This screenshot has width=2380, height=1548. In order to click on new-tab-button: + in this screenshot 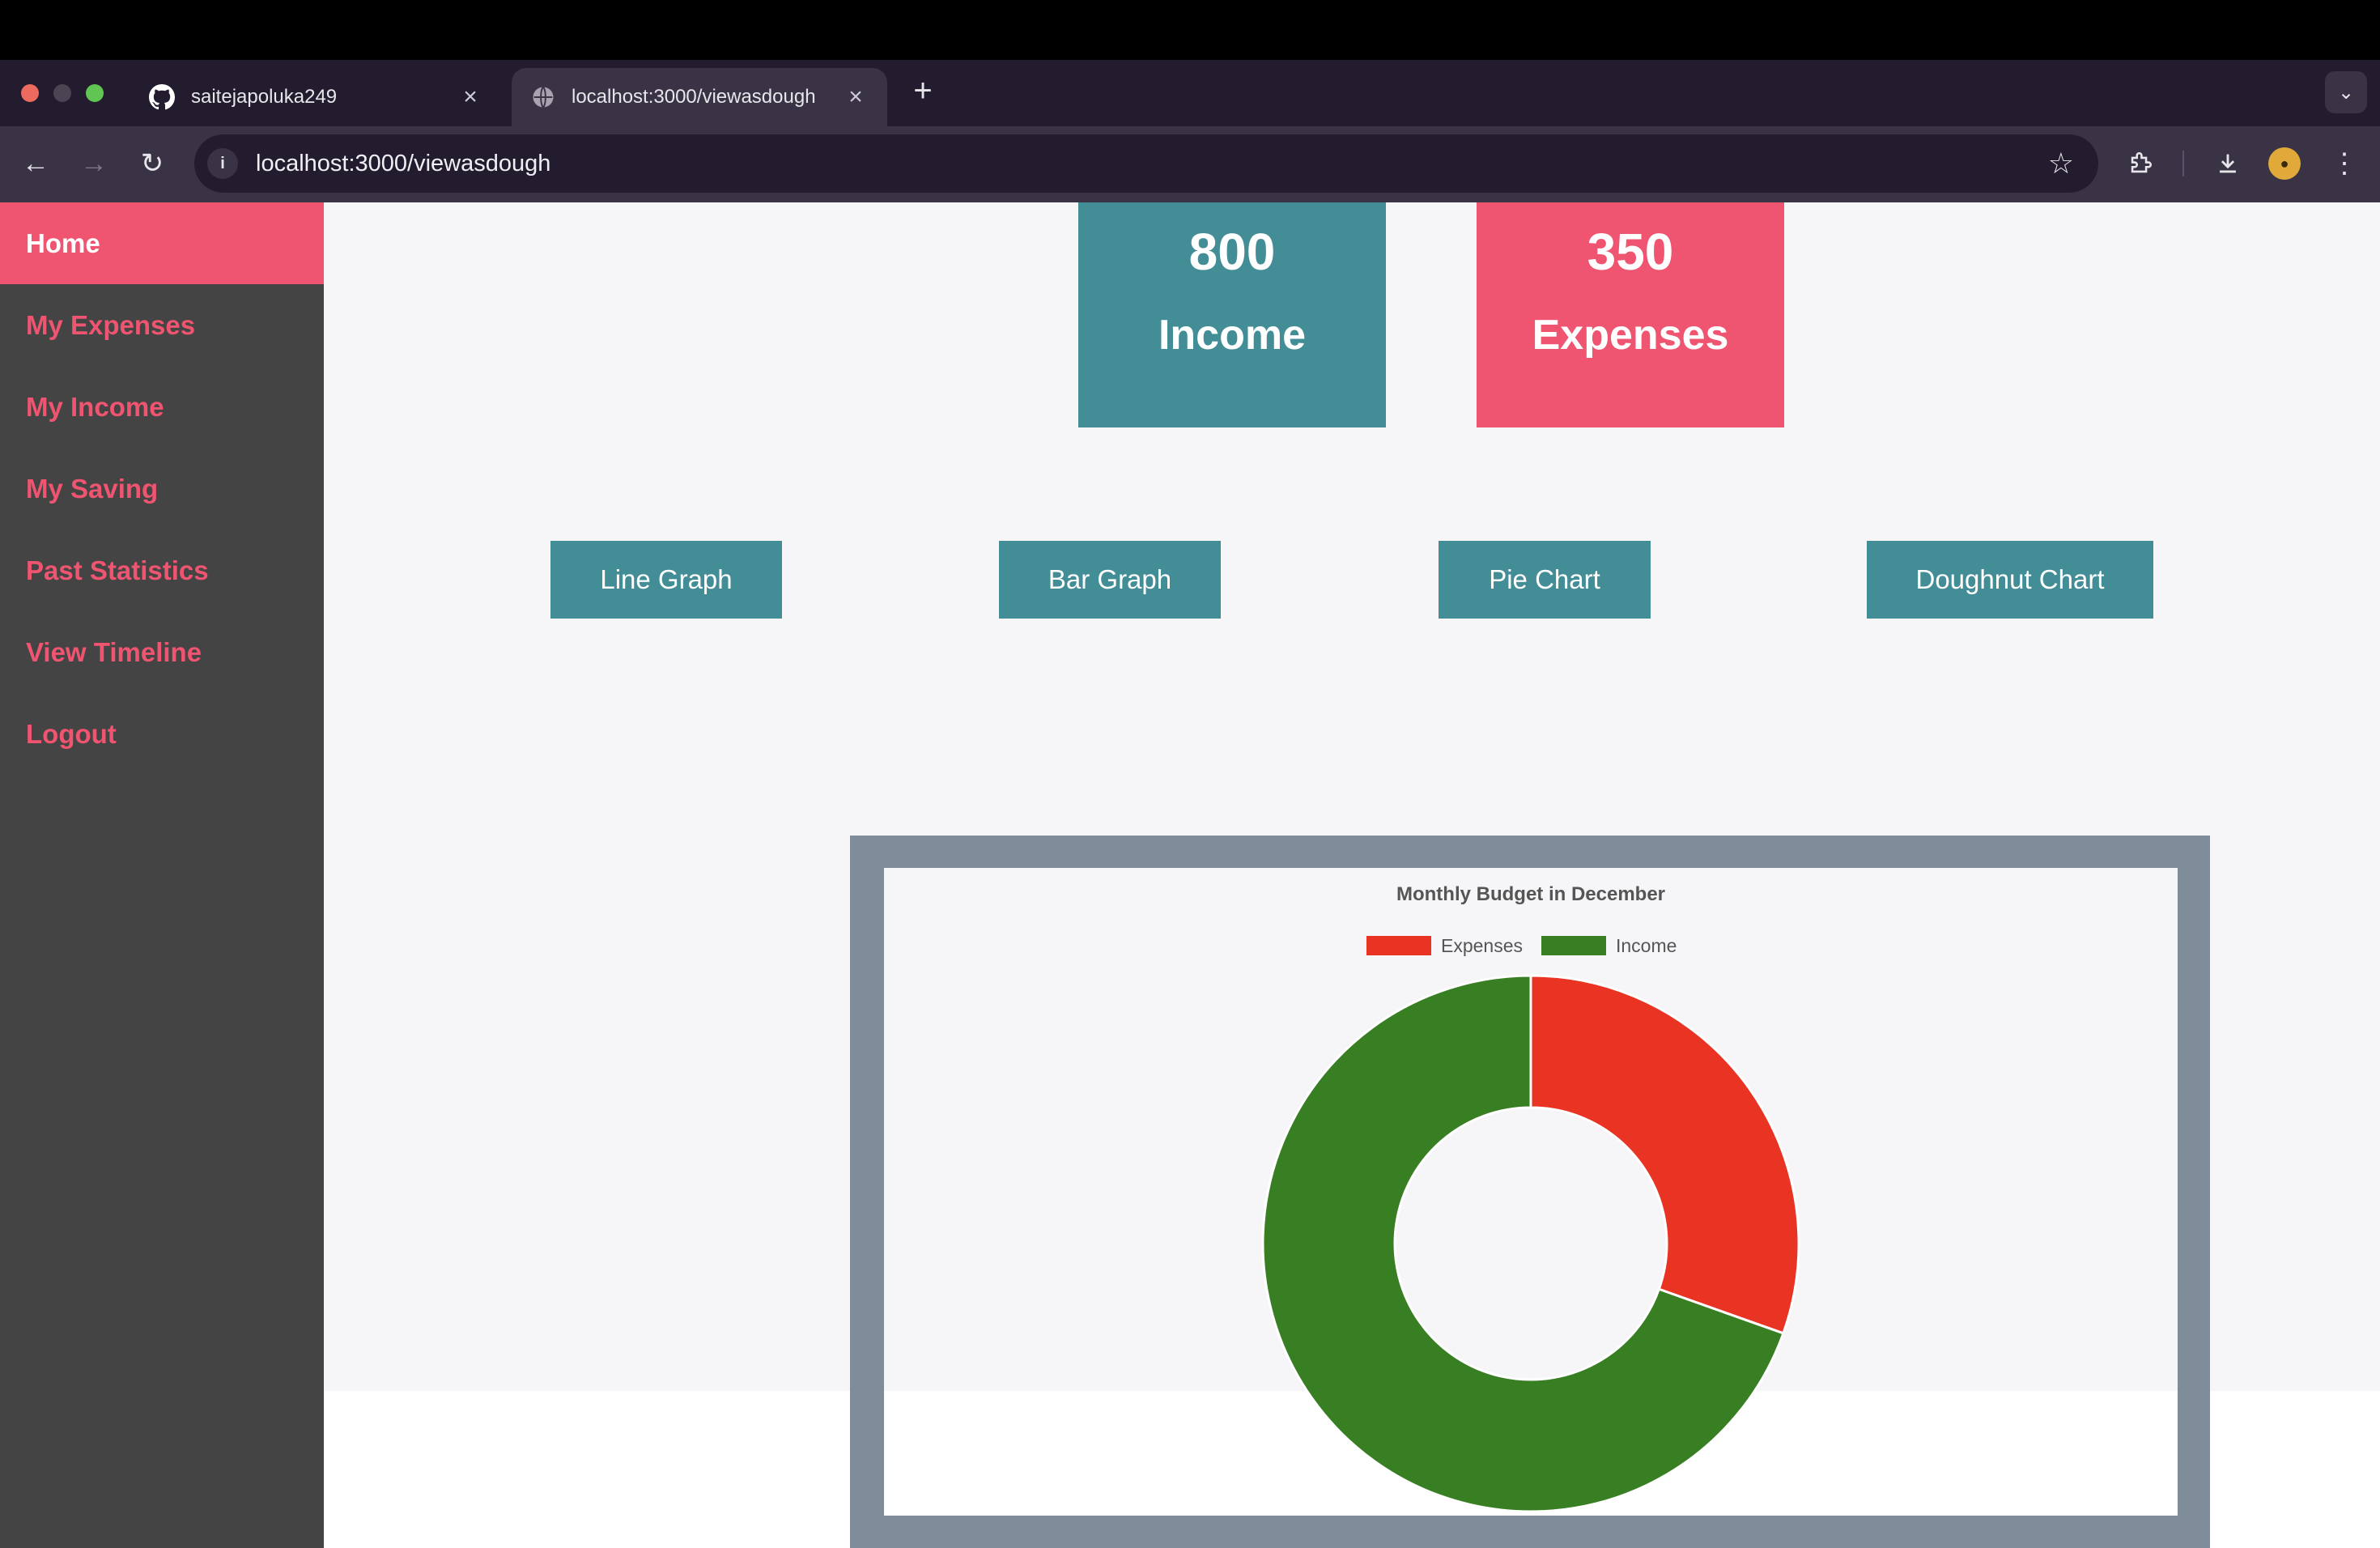, I will do `click(923, 91)`.